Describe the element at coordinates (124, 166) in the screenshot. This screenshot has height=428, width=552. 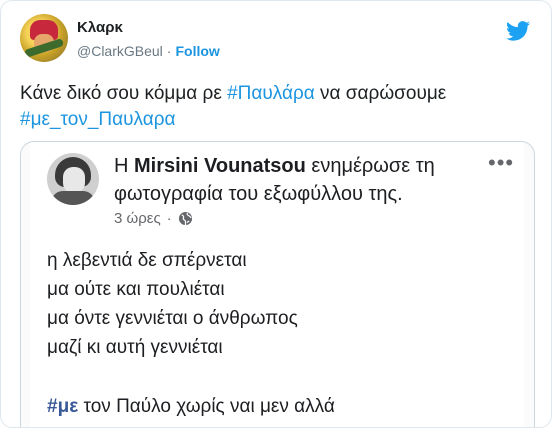
I see `post-header-prefix: Η` at that location.